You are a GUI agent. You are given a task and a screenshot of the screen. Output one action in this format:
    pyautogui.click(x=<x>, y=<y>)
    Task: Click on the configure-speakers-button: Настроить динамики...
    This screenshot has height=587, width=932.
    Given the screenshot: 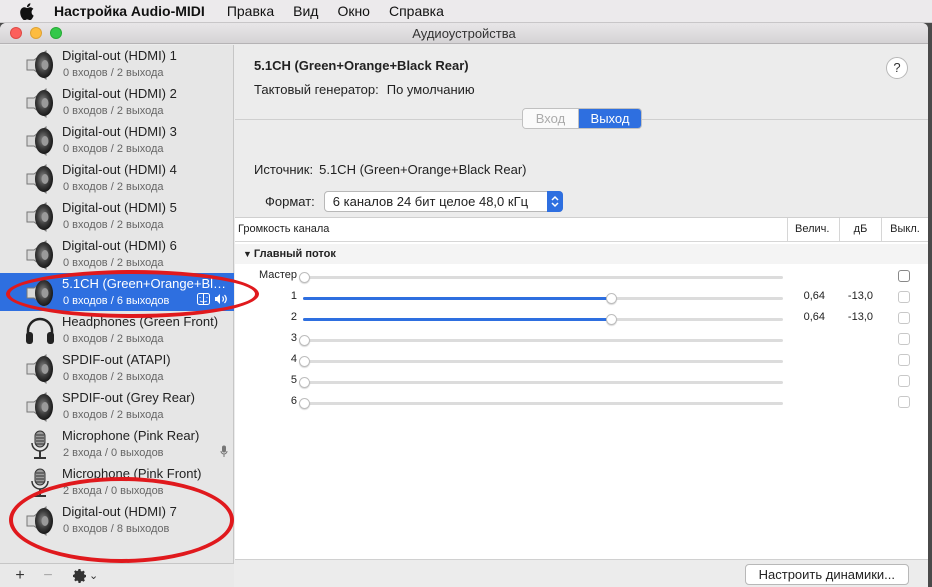 What is the action you would take?
    pyautogui.click(x=826, y=574)
    